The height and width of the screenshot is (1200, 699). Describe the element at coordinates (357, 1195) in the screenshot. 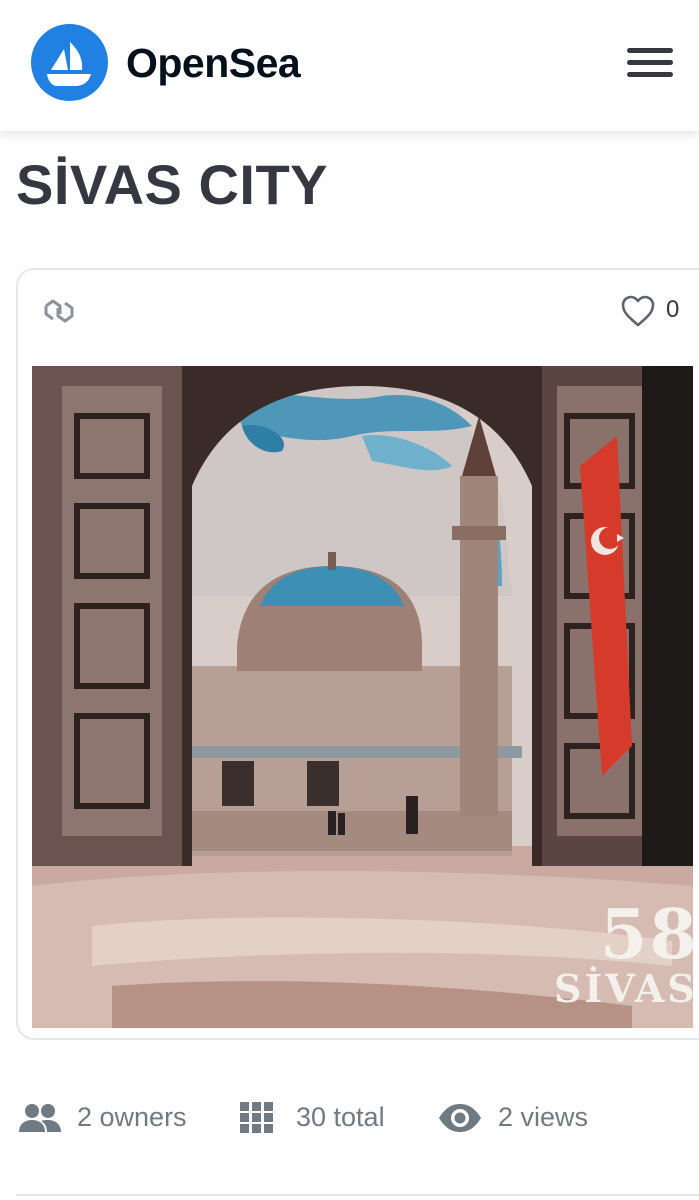

I see `section-divider` at that location.